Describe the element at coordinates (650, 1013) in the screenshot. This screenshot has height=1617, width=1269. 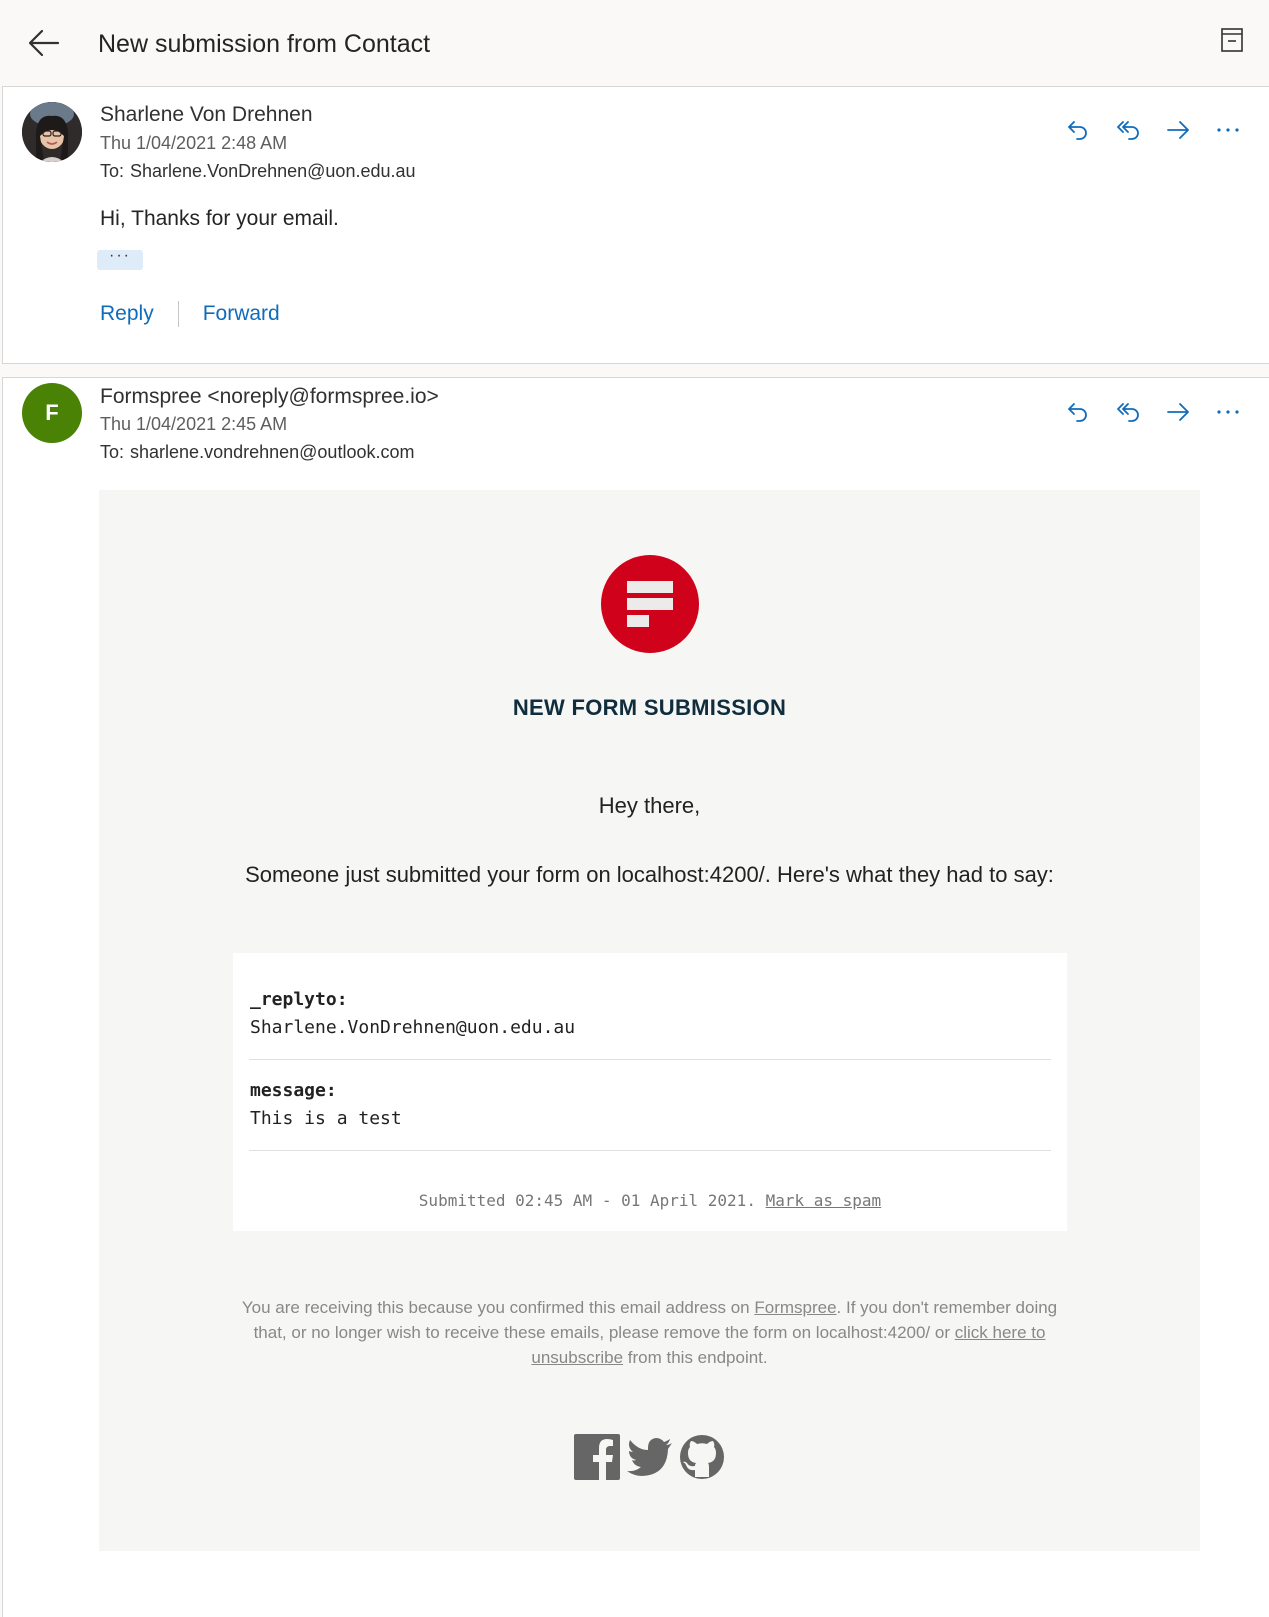
I see `field-replyto: _replyto: Sharlene.VonDrehnen@uon.edu.au` at that location.